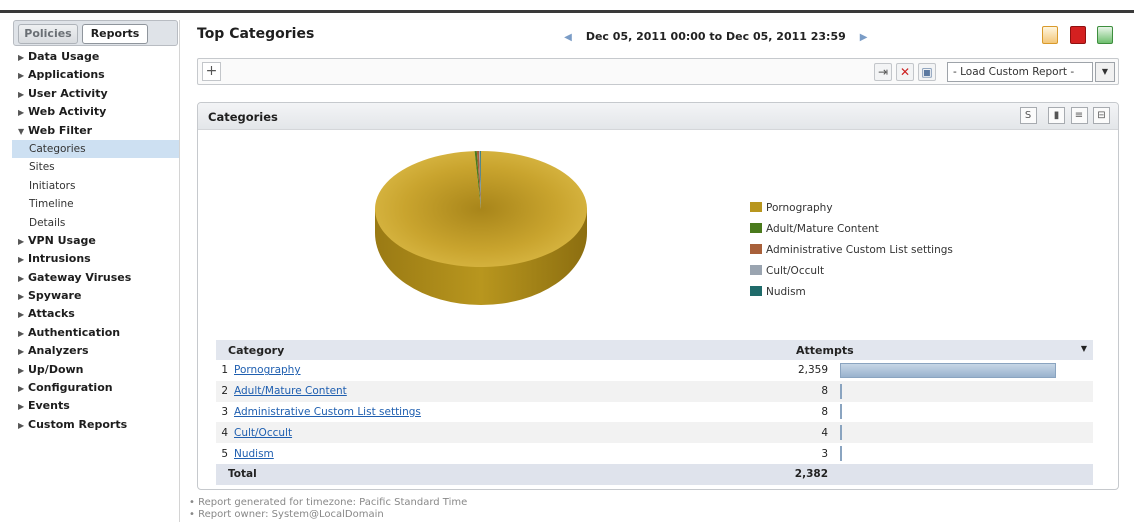 Image resolution: width=1134 pixels, height=522 pixels. What do you see at coordinates (1028, 115) in the screenshot?
I see `refresh-icon: S` at bounding box center [1028, 115].